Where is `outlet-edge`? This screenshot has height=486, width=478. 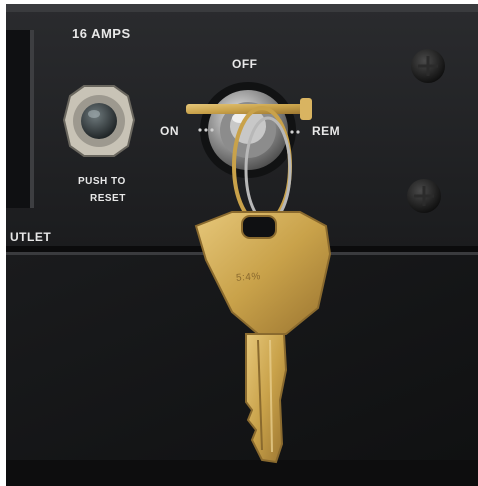
outlet-edge is located at coordinates (32, 119).